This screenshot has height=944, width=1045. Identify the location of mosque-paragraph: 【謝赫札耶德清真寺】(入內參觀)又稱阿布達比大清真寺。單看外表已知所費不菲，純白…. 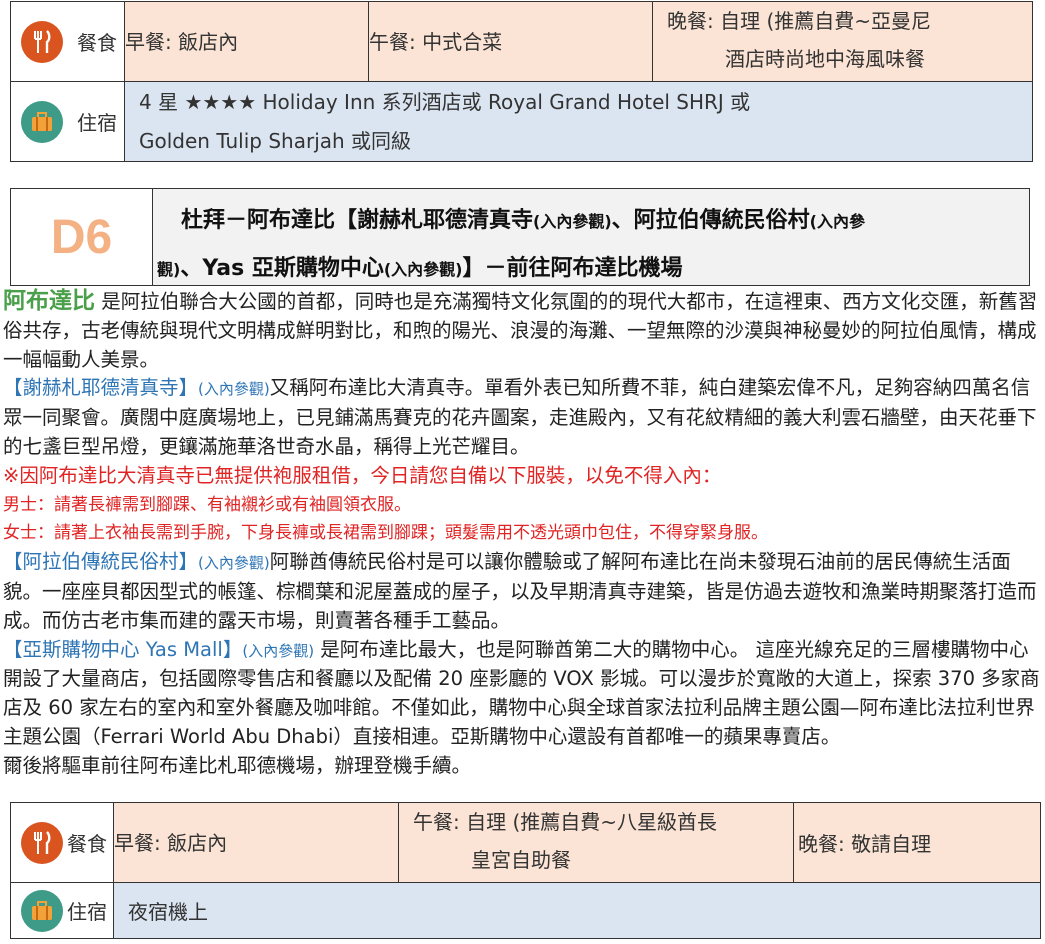
(523, 417).